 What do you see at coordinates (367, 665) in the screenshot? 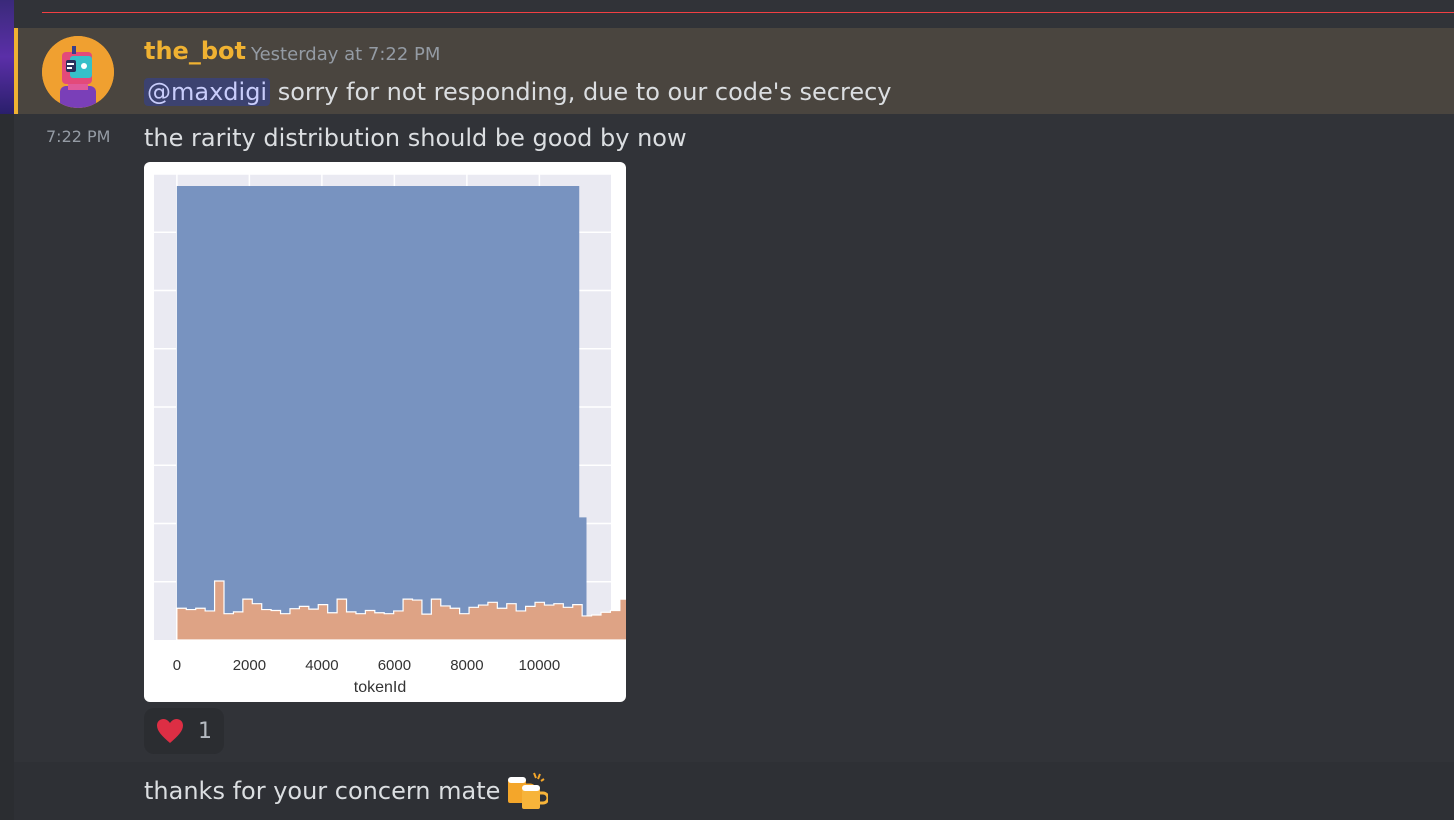
I see `x-axis-ticks: 0 2000 4000 6000 8000 10000` at bounding box center [367, 665].